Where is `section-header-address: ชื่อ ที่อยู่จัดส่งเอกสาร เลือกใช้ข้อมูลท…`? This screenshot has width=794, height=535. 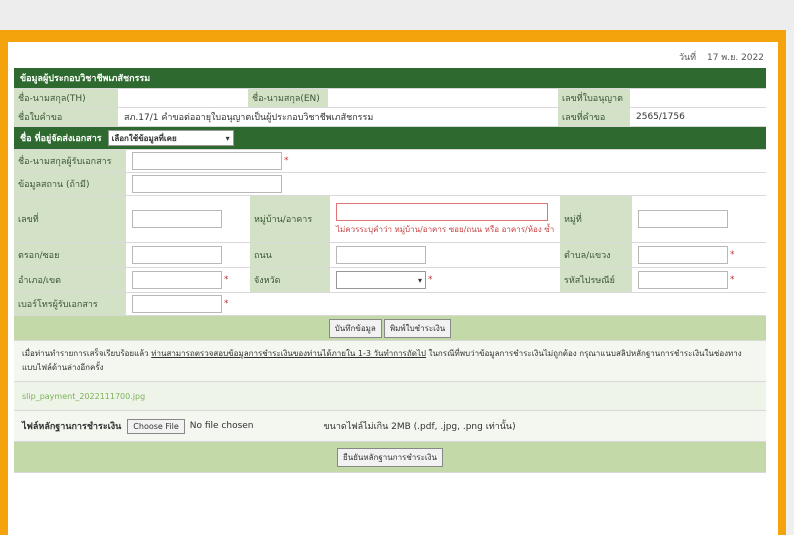 section-header-address: ชื่อ ที่อยู่จัดส่งเอกสาร เลือกใช้ข้อมูลท… is located at coordinates (390, 138).